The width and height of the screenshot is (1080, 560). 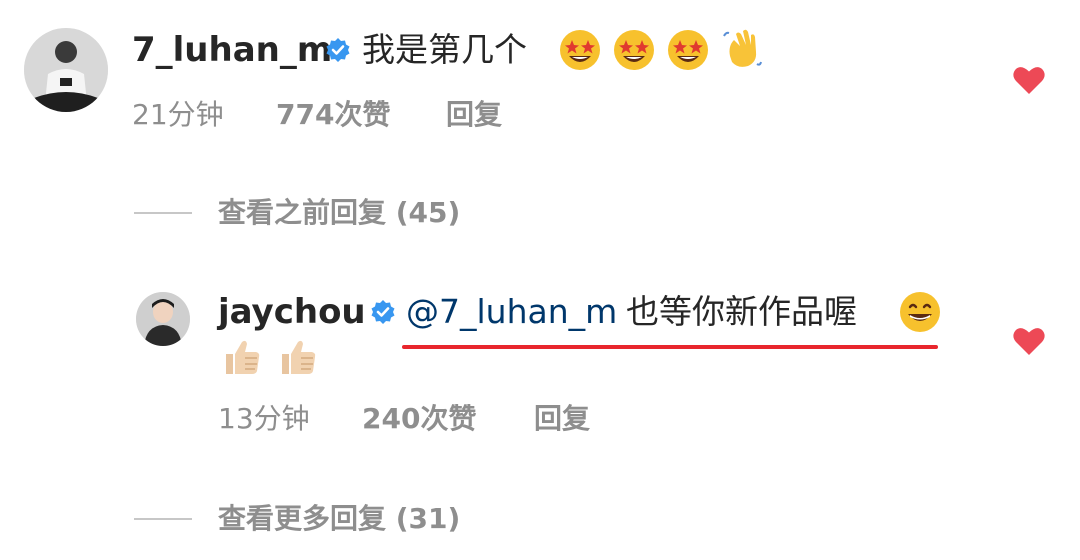 I want to click on waving-hand-emoji-icon, so click(x=742, y=48).